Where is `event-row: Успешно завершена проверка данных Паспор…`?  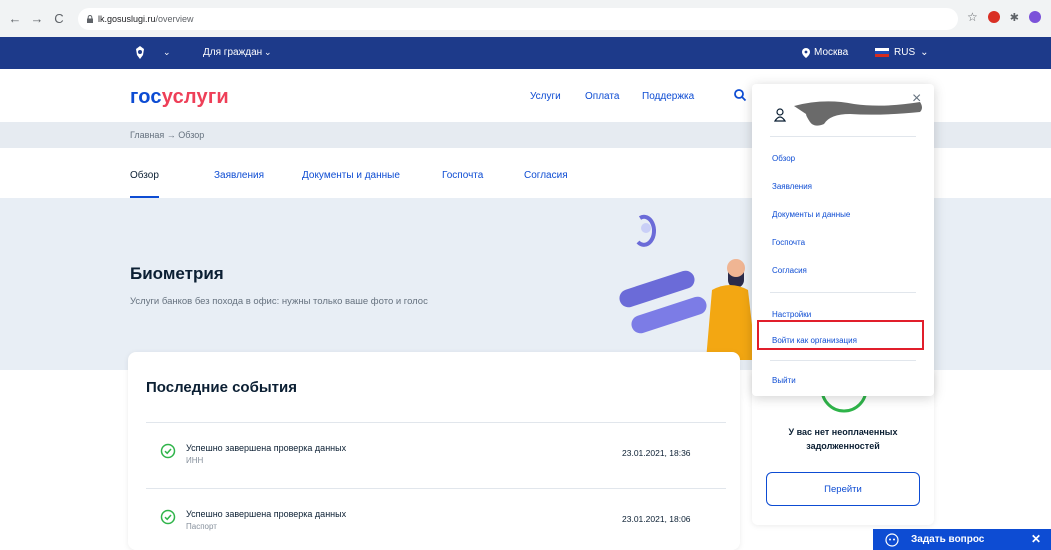 event-row: Успешно завершена проверка данных Паспор… is located at coordinates (436, 518).